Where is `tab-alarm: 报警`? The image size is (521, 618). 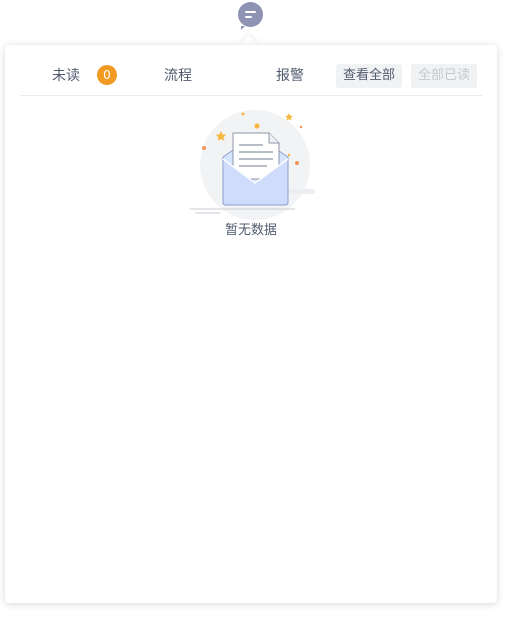 tab-alarm: 报警 is located at coordinates (290, 76).